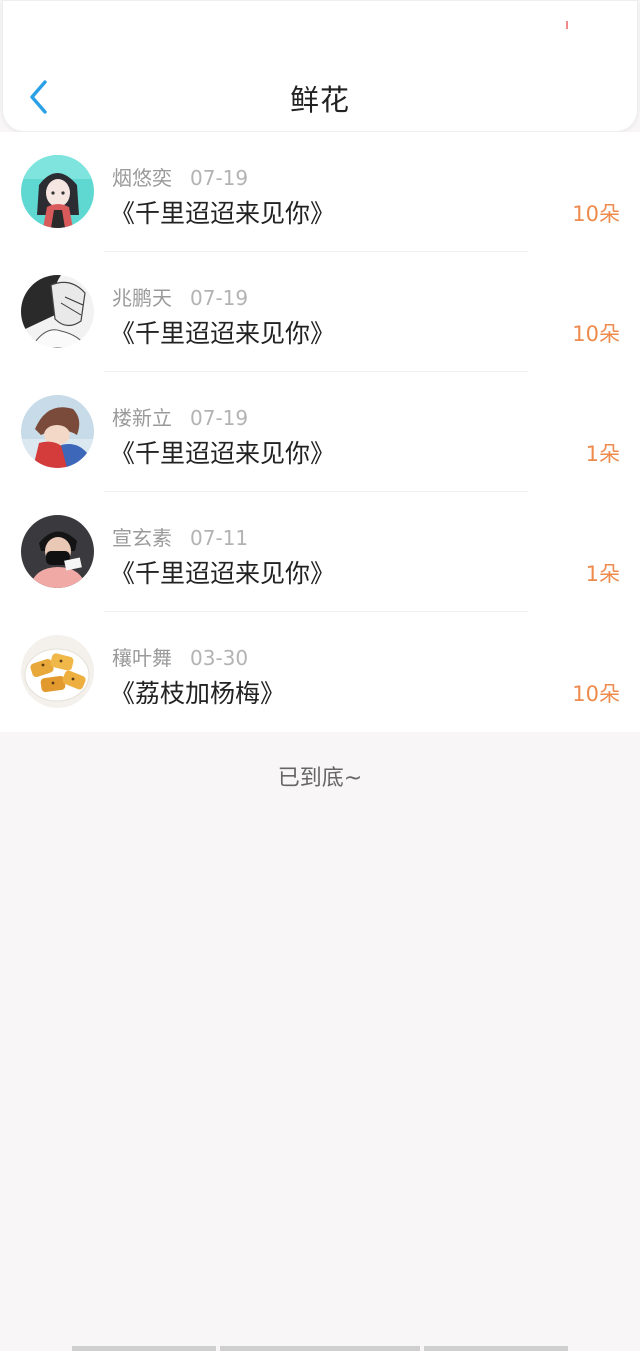 The image size is (640, 1351). What do you see at coordinates (320, 192) in the screenshot?
I see `list-item: 烟悠奕 07-19 《千里迢迢来见你》 10朵` at bounding box center [320, 192].